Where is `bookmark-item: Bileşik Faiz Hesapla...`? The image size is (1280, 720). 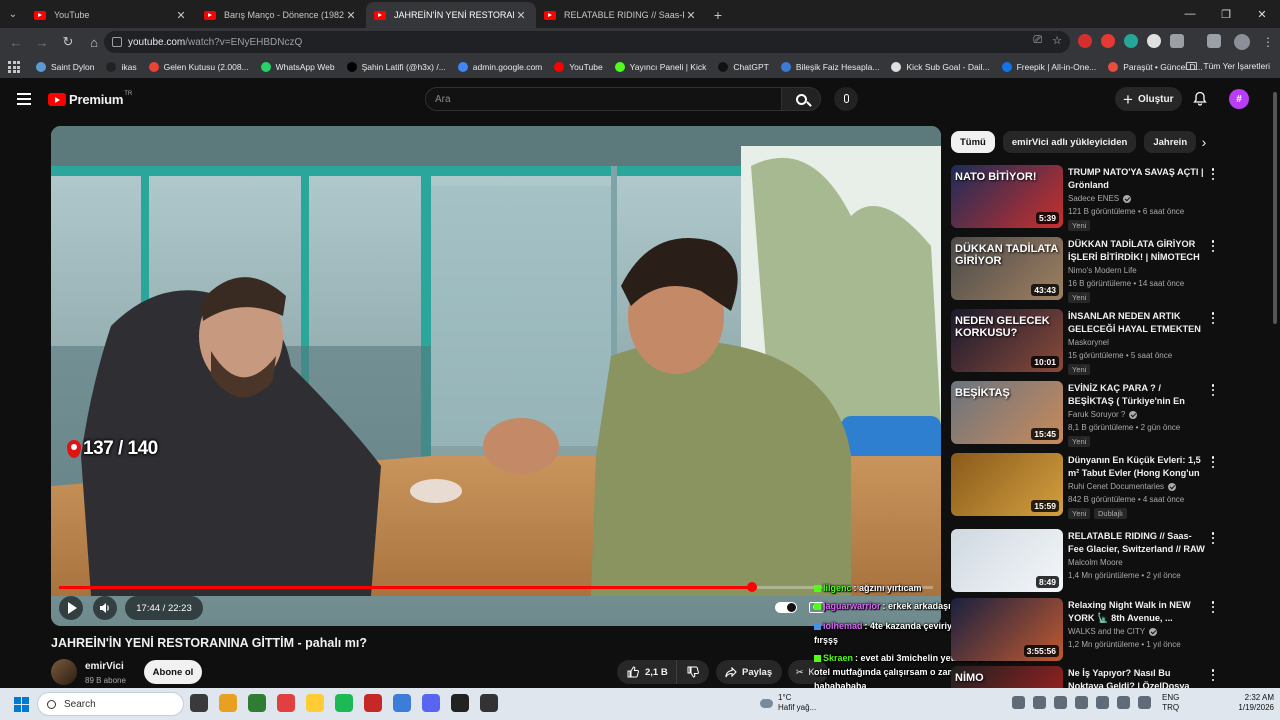
bookmark-item: Bileşik Faiz Hesapla... is located at coordinates (829, 67).